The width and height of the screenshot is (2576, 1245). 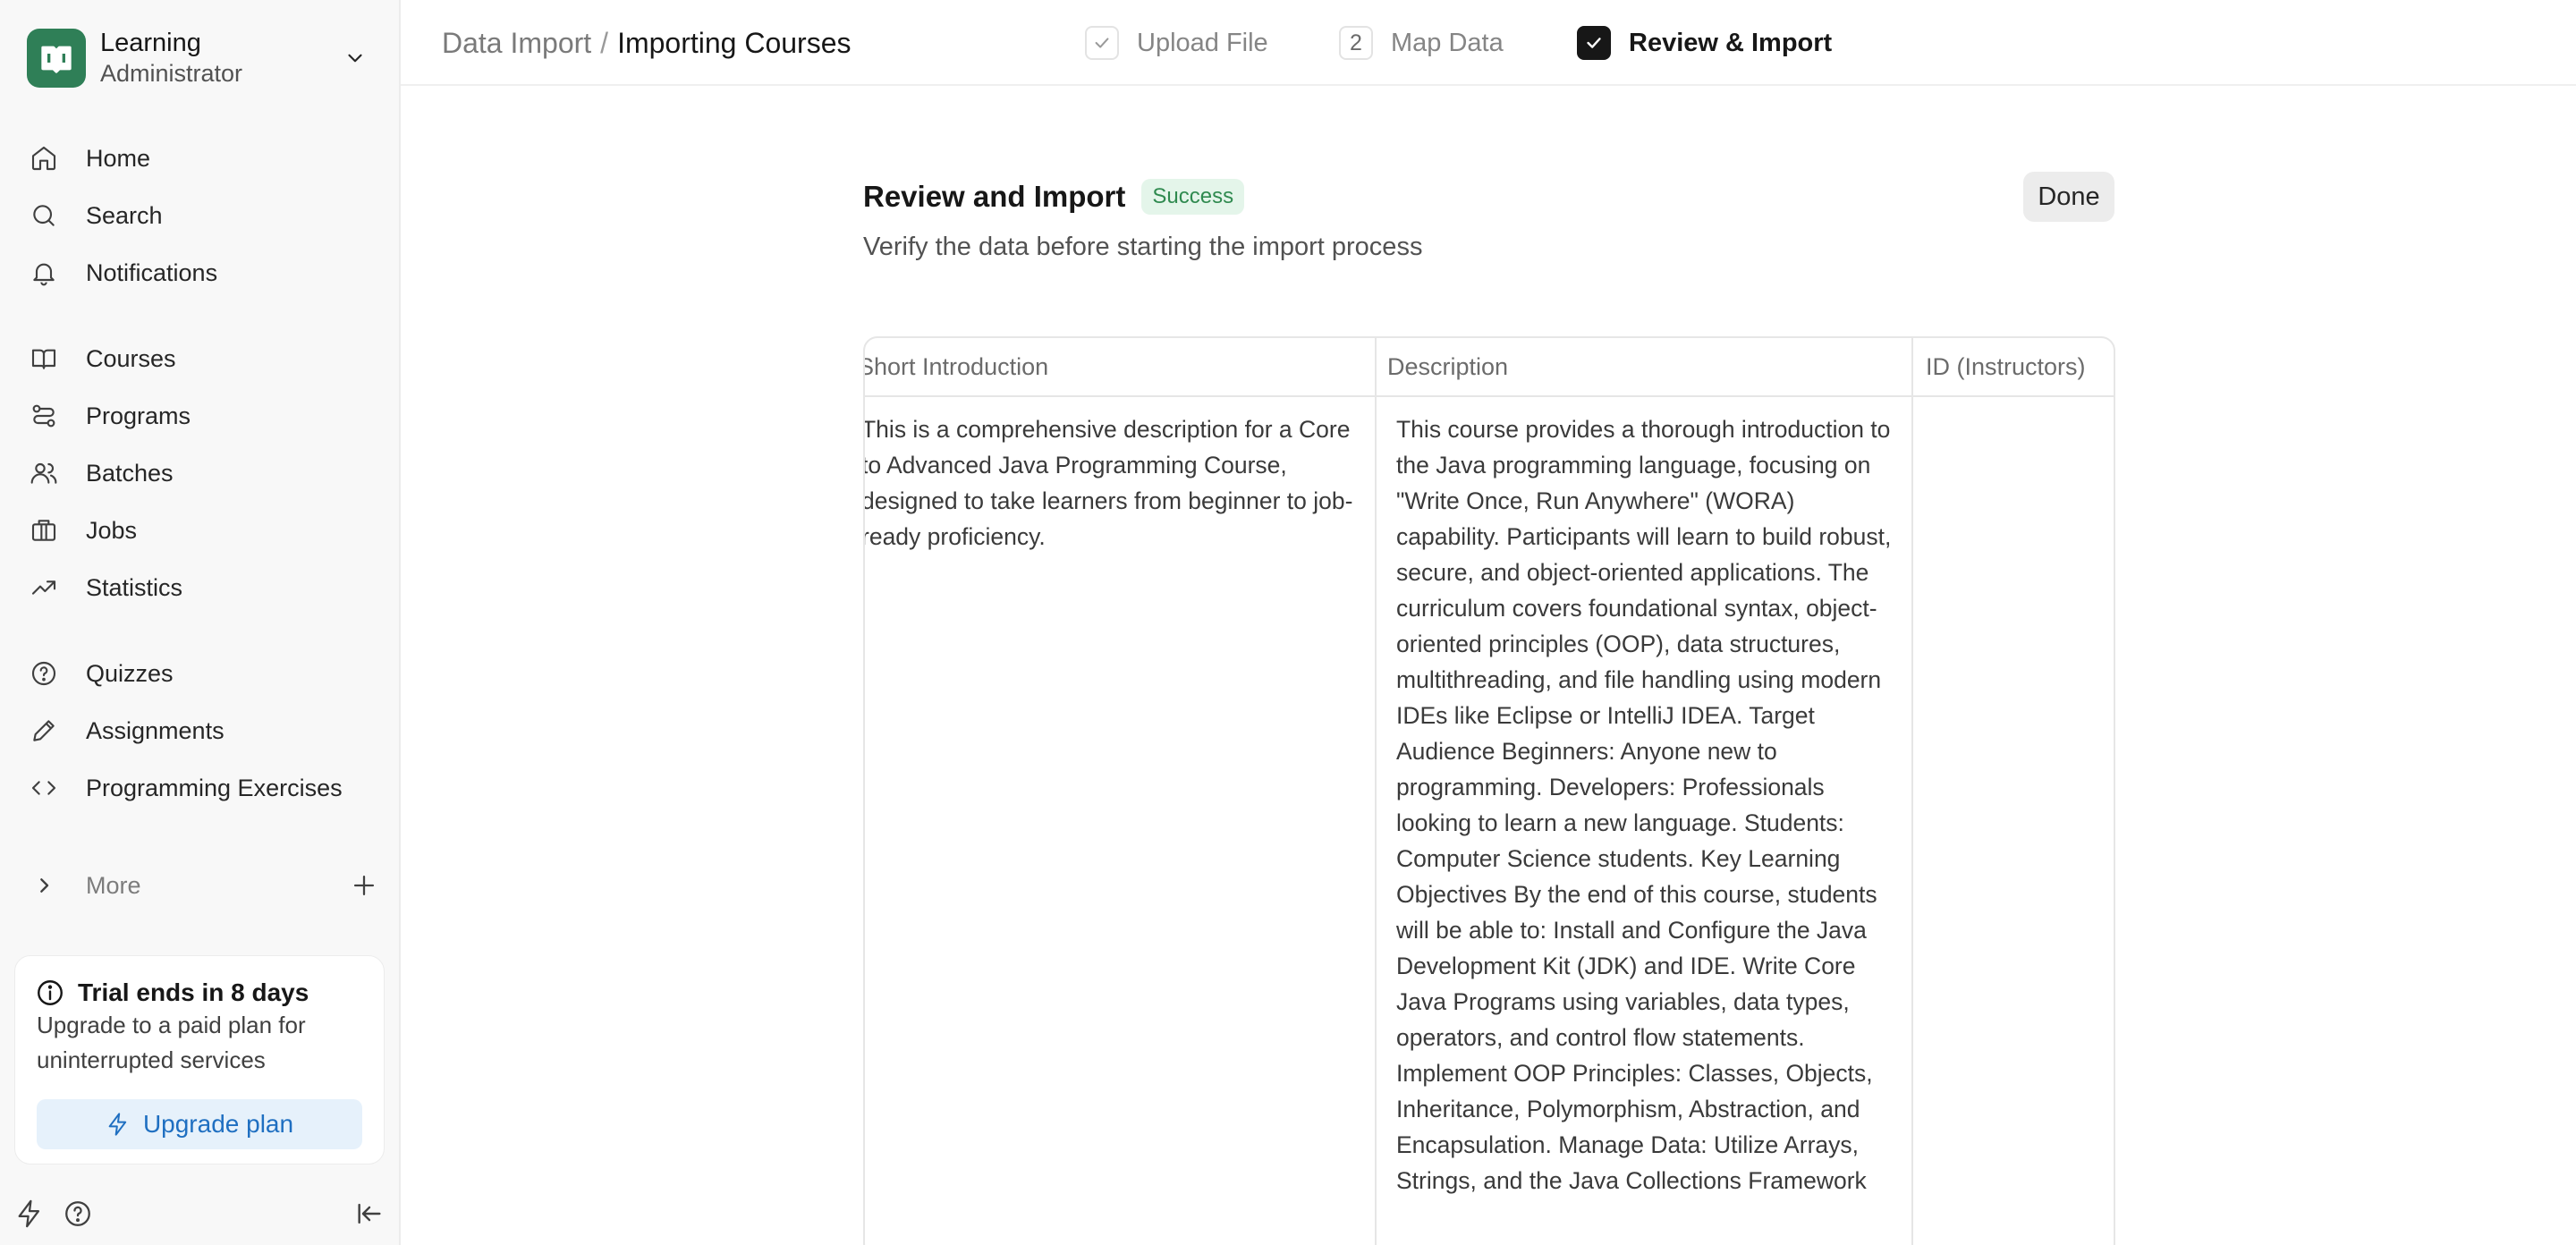 What do you see at coordinates (112, 530) in the screenshot?
I see `sidebar-item-label: Jobs` at bounding box center [112, 530].